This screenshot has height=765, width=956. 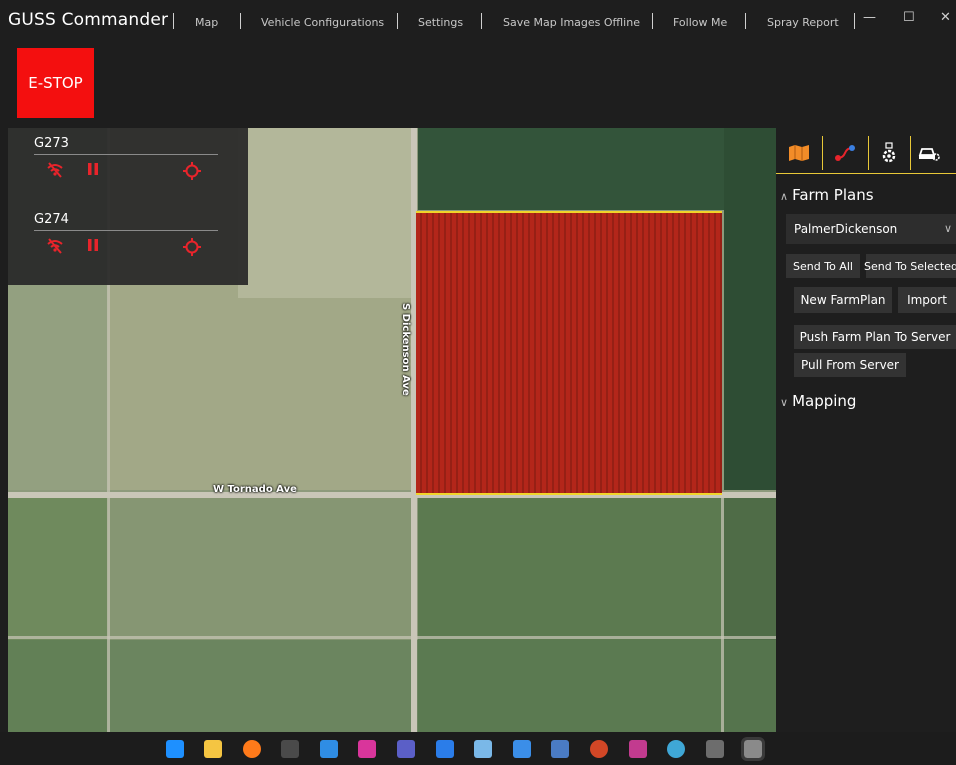 I want to click on farm-plans-header: ∧ Farm Plans, so click(x=827, y=195).